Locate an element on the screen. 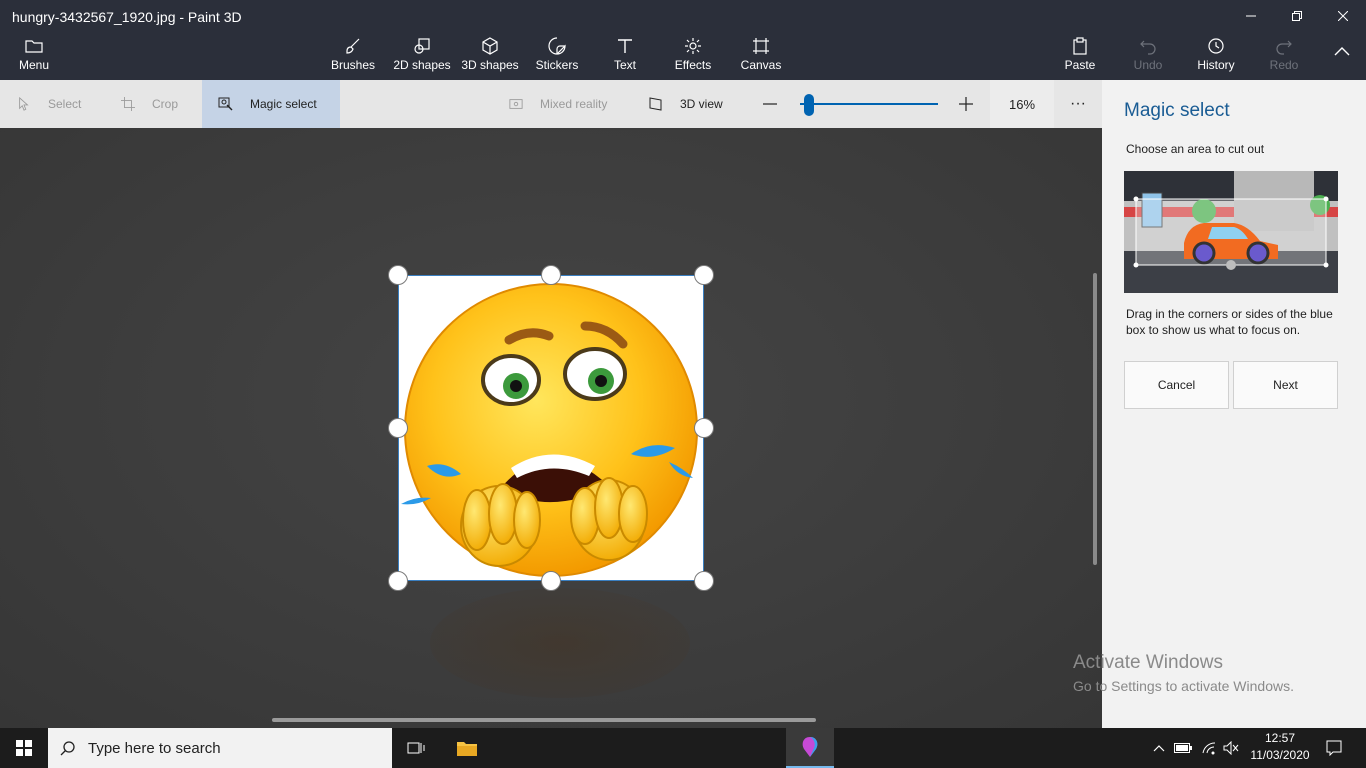 The width and height of the screenshot is (1366, 768). taskbar-clock: 12:57 11/03/2020 is located at coordinates (1280, 747).